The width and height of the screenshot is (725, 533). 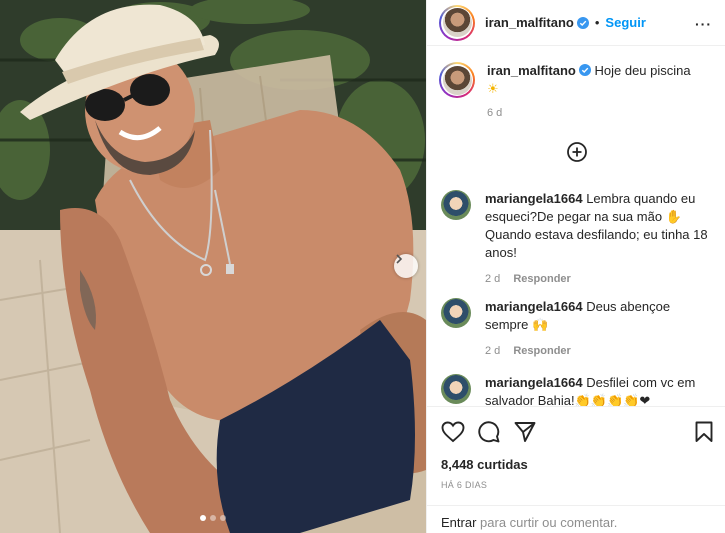 What do you see at coordinates (406, 266) in the screenshot?
I see `next-image-button` at bounding box center [406, 266].